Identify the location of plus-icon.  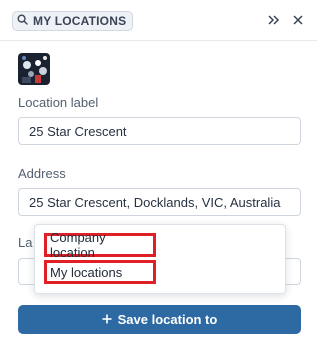
(107, 319).